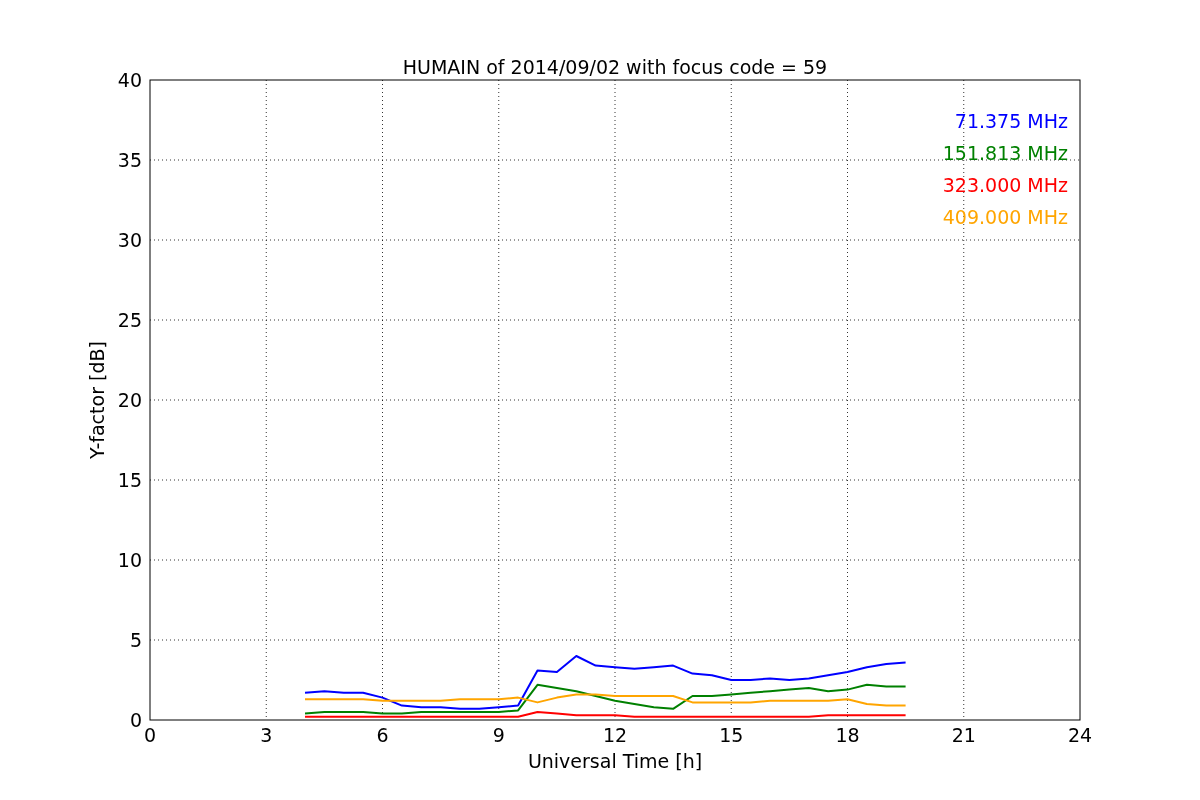 The height and width of the screenshot is (800, 1200). I want to click on legend-label: 71.375 MHz, so click(1011, 121).